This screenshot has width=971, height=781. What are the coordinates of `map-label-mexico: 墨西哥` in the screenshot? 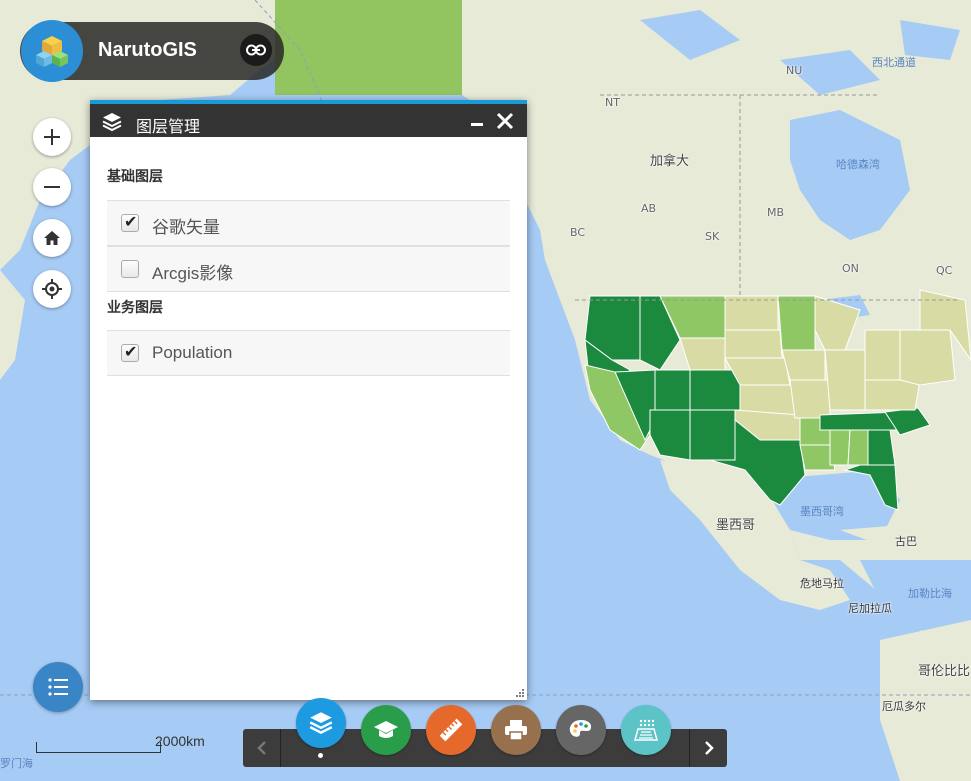 It's located at (736, 525).